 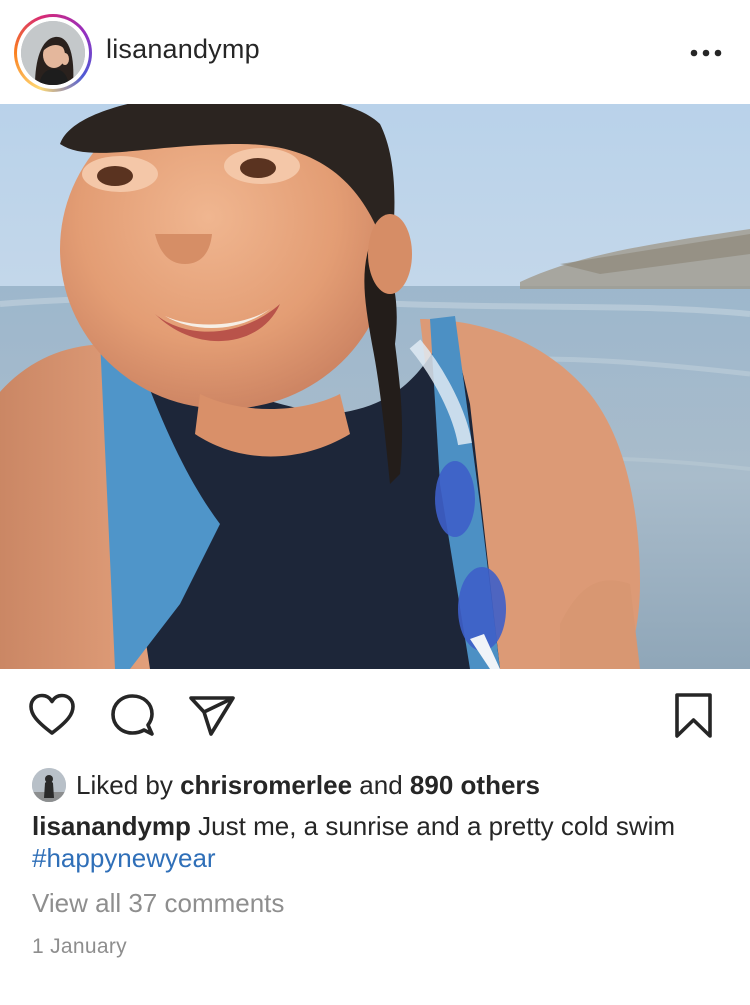 I want to click on likes-text: Liked by chrisromerlee and 890 others, so click(x=308, y=785).